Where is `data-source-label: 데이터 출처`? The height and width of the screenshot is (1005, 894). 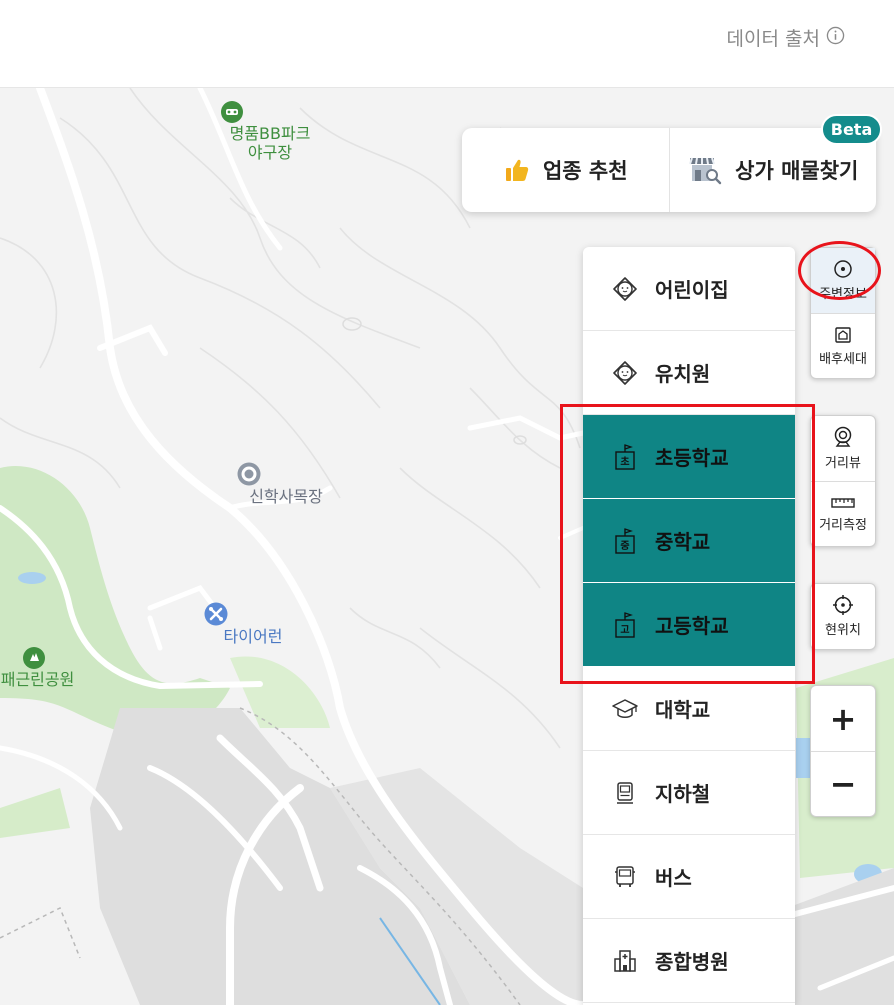 data-source-label: 데이터 출처 is located at coordinates (773, 39).